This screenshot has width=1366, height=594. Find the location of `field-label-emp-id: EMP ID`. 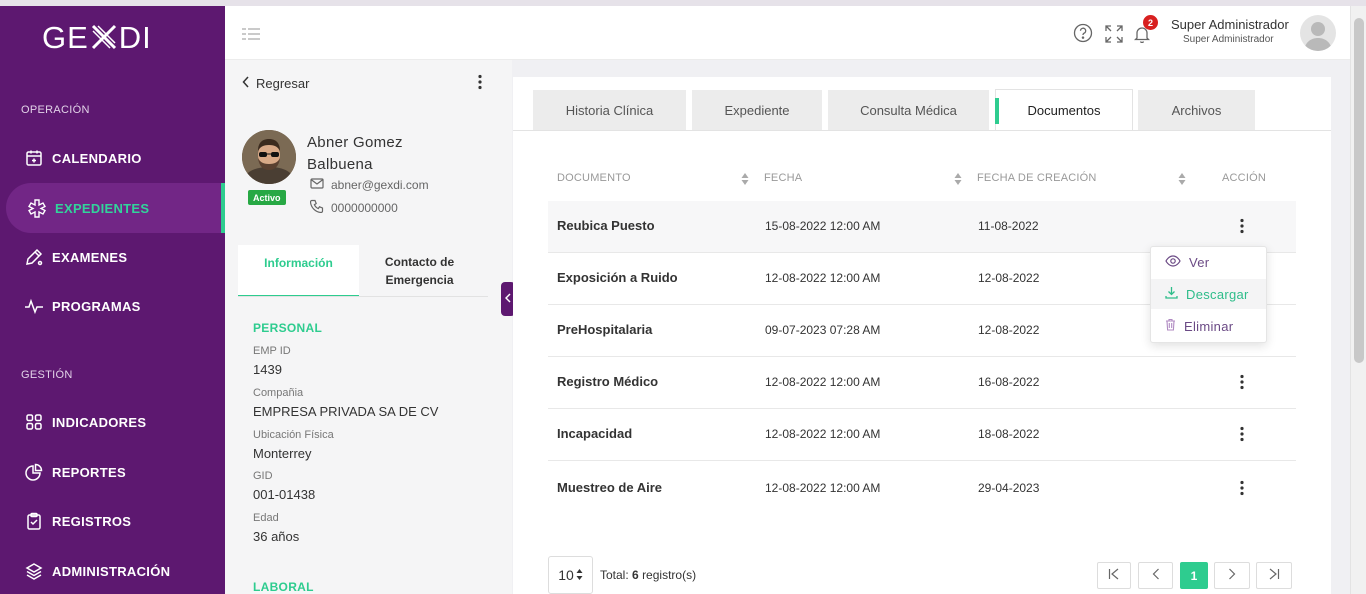

field-label-emp-id: EMP ID is located at coordinates (272, 351).